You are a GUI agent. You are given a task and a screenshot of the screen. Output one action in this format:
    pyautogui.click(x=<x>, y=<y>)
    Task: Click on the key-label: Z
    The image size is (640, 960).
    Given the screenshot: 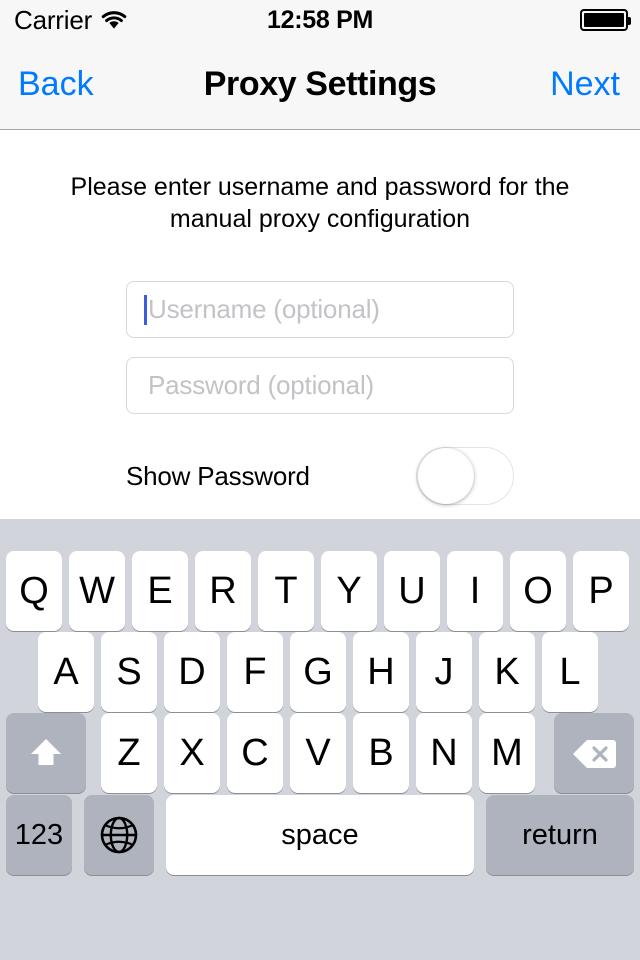 What is the action you would take?
    pyautogui.click(x=129, y=752)
    